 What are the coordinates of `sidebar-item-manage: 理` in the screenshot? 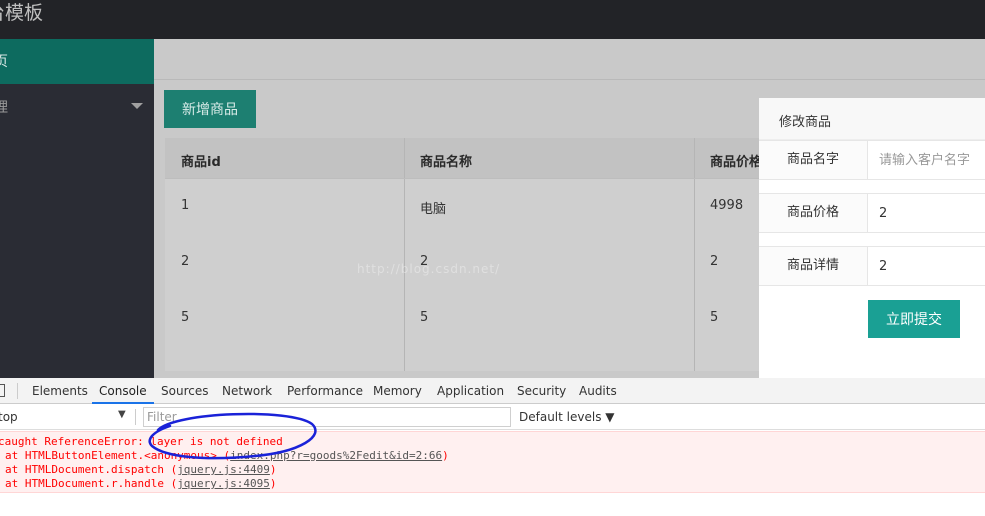 It's located at (77, 106).